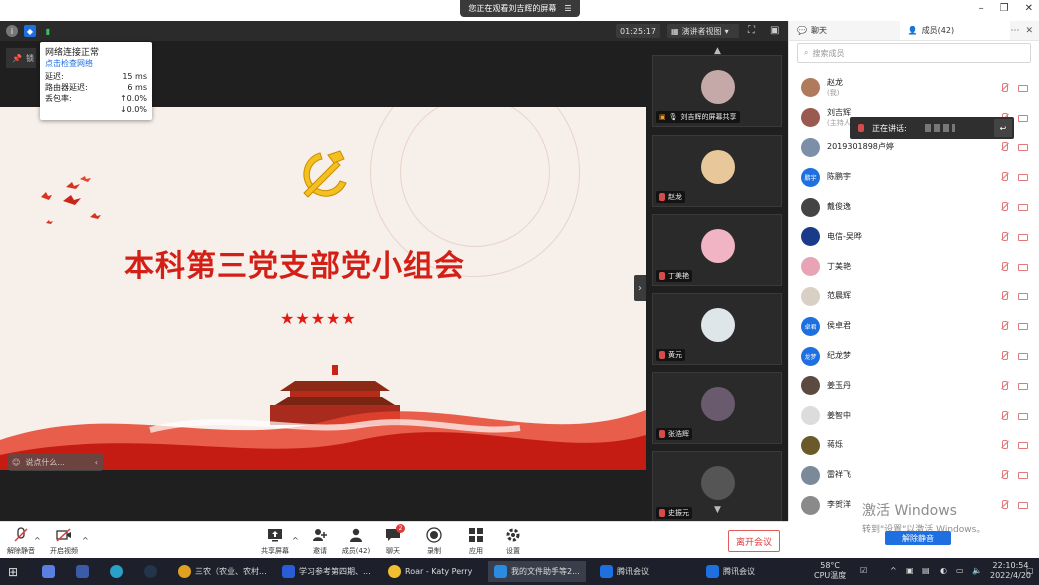 The width and height of the screenshot is (1039, 585). I want to click on leave-meeting-button: 离开会议, so click(754, 541).